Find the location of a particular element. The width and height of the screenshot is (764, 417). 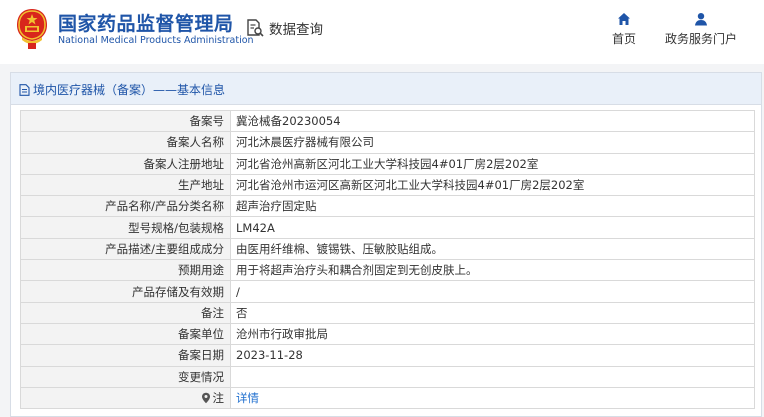

table-row: 产品名称/产品分类名称 超声治疗固定贴 is located at coordinates (387, 206).